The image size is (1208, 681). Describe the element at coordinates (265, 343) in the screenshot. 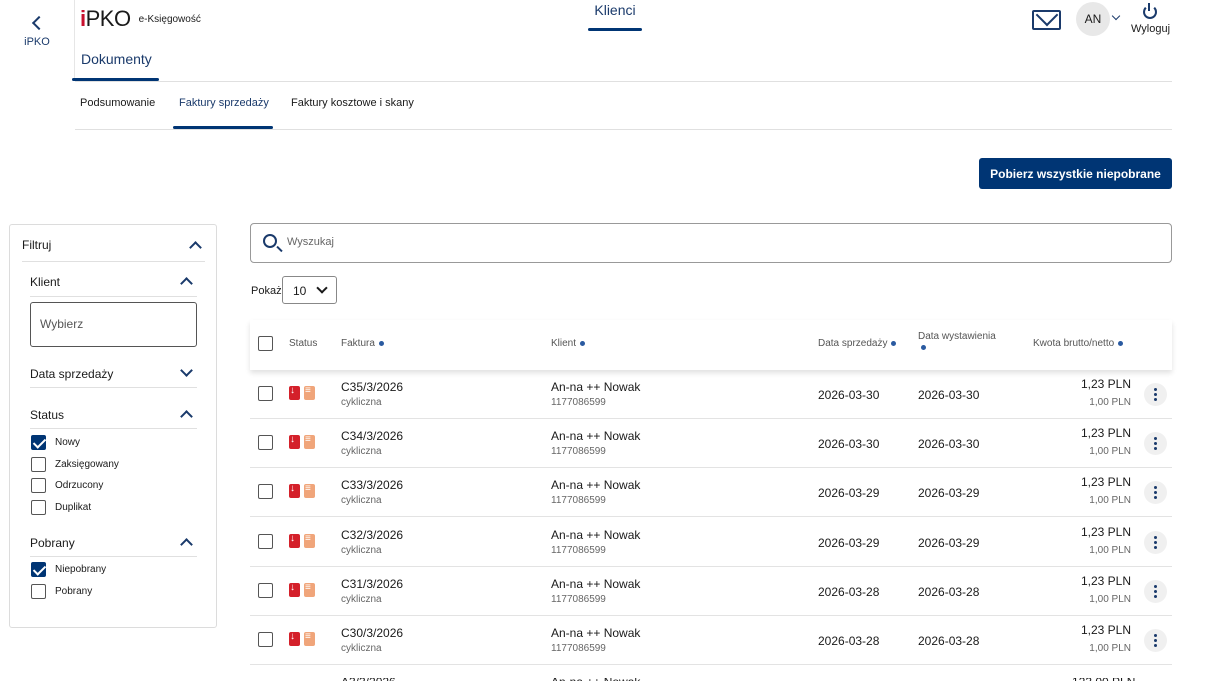

I see `select-all-checkbox` at that location.